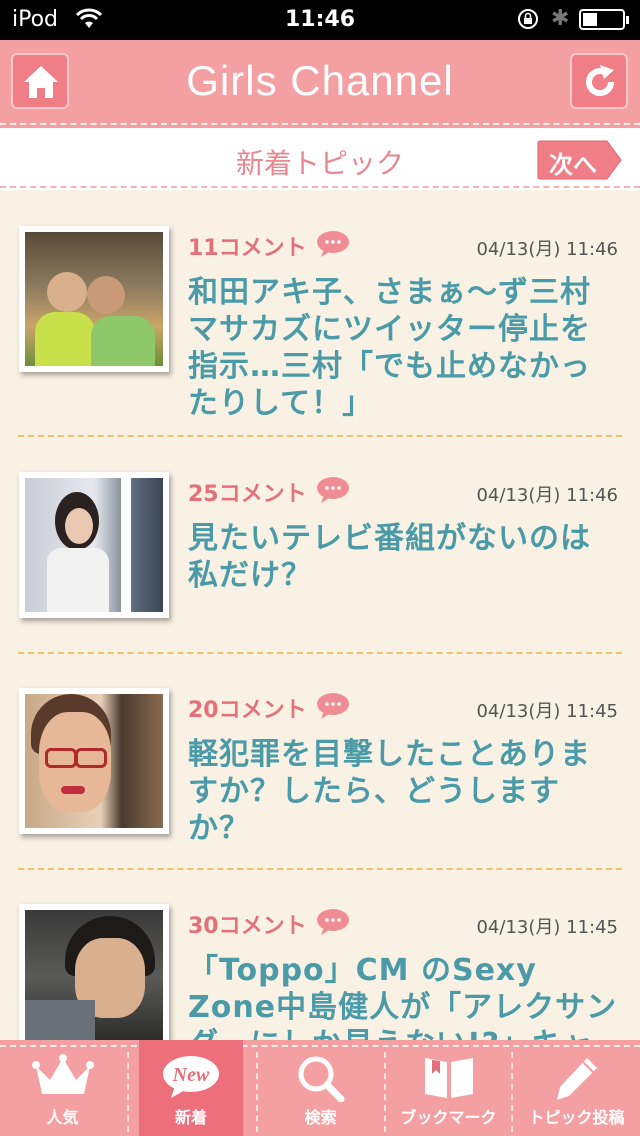 The image size is (640, 1136). I want to click on bluetooth-icon: ✱, so click(560, 18).